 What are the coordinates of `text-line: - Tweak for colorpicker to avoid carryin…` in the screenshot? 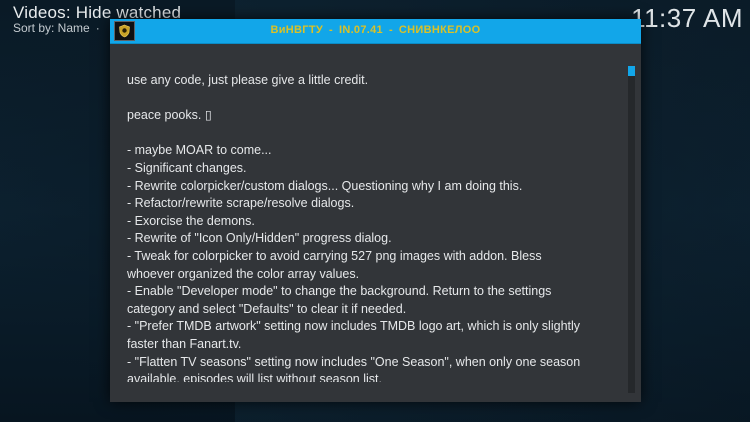 It's located at (334, 255).